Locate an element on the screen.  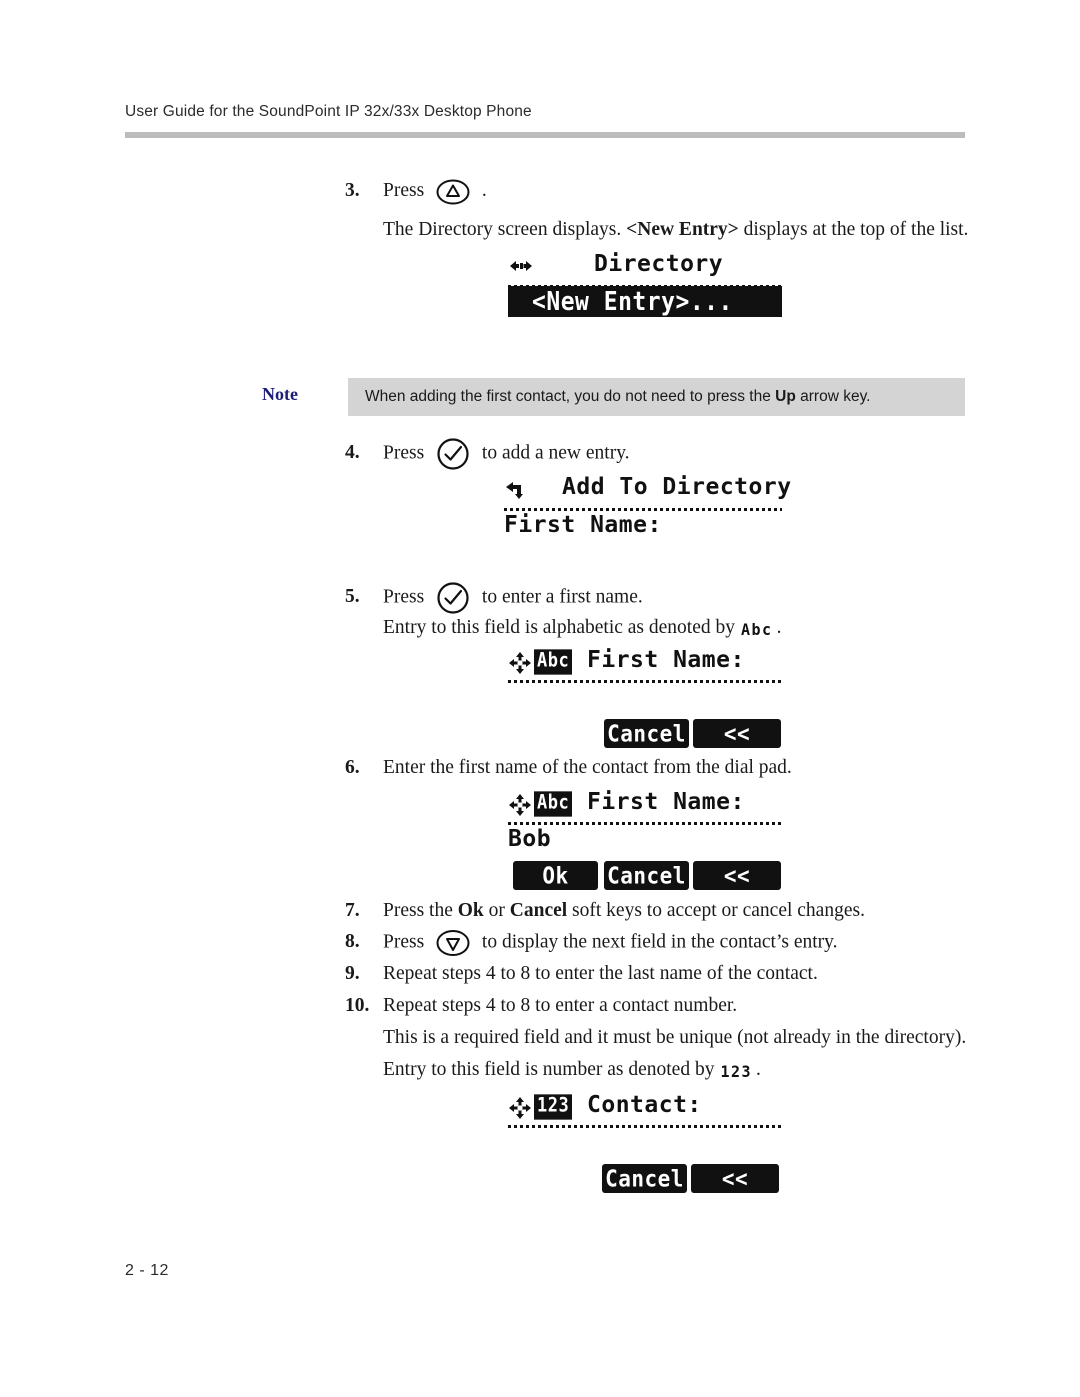
step-3-number: 3. is located at coordinates (352, 190).